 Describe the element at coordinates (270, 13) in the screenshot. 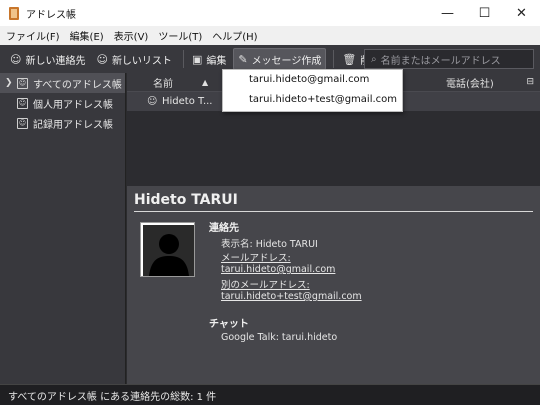

I see `title-bar: アドレス帳 — ☐ ✕` at that location.